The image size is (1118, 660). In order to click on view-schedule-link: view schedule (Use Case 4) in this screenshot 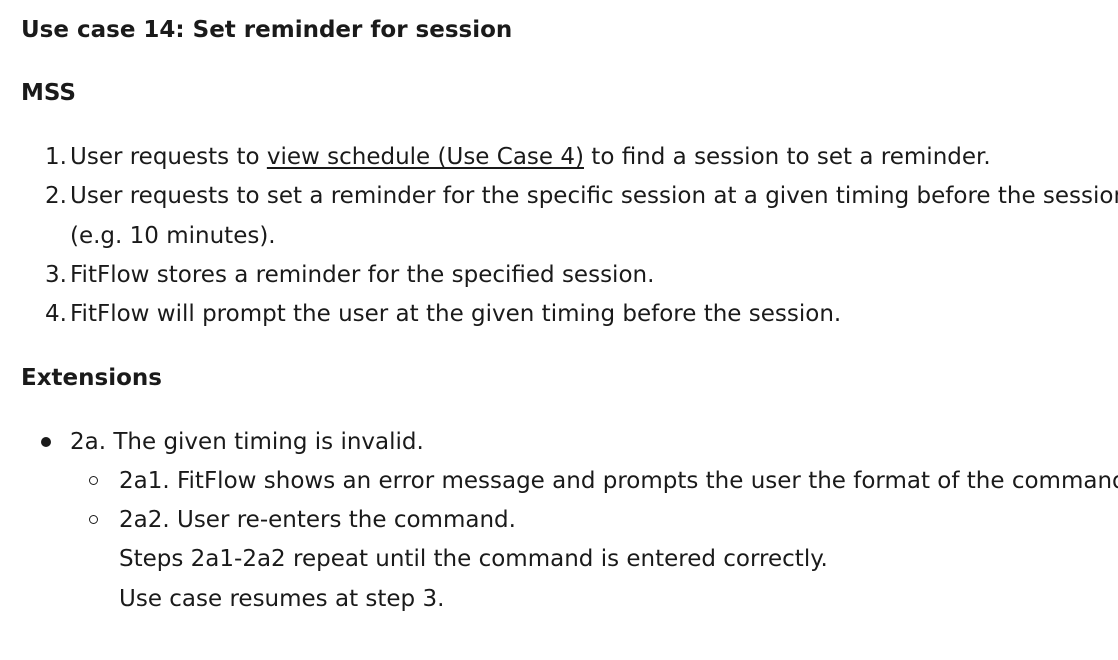, I will do `click(425, 157)`.